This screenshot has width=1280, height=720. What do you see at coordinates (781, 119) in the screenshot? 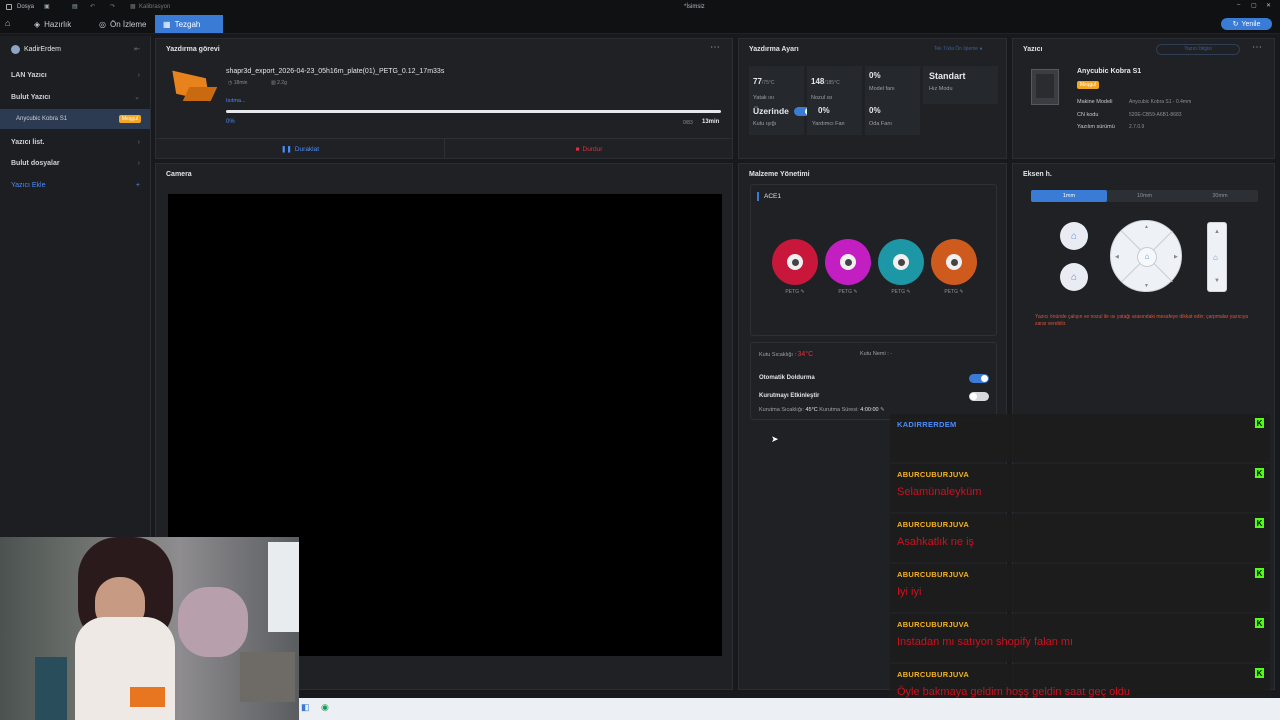
I see `box-light-card: Üzerinde Kutu ışığı` at bounding box center [781, 119].